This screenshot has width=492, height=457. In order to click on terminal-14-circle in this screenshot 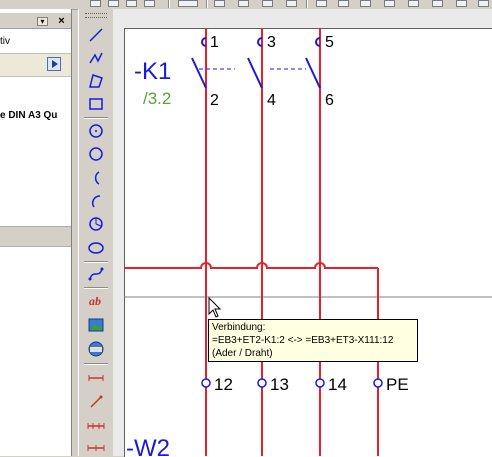, I will do `click(320, 383)`.